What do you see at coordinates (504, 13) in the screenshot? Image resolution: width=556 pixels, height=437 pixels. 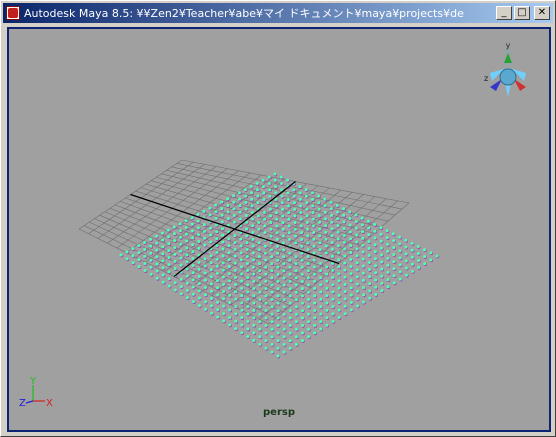 I see `minimize-button: _` at bounding box center [504, 13].